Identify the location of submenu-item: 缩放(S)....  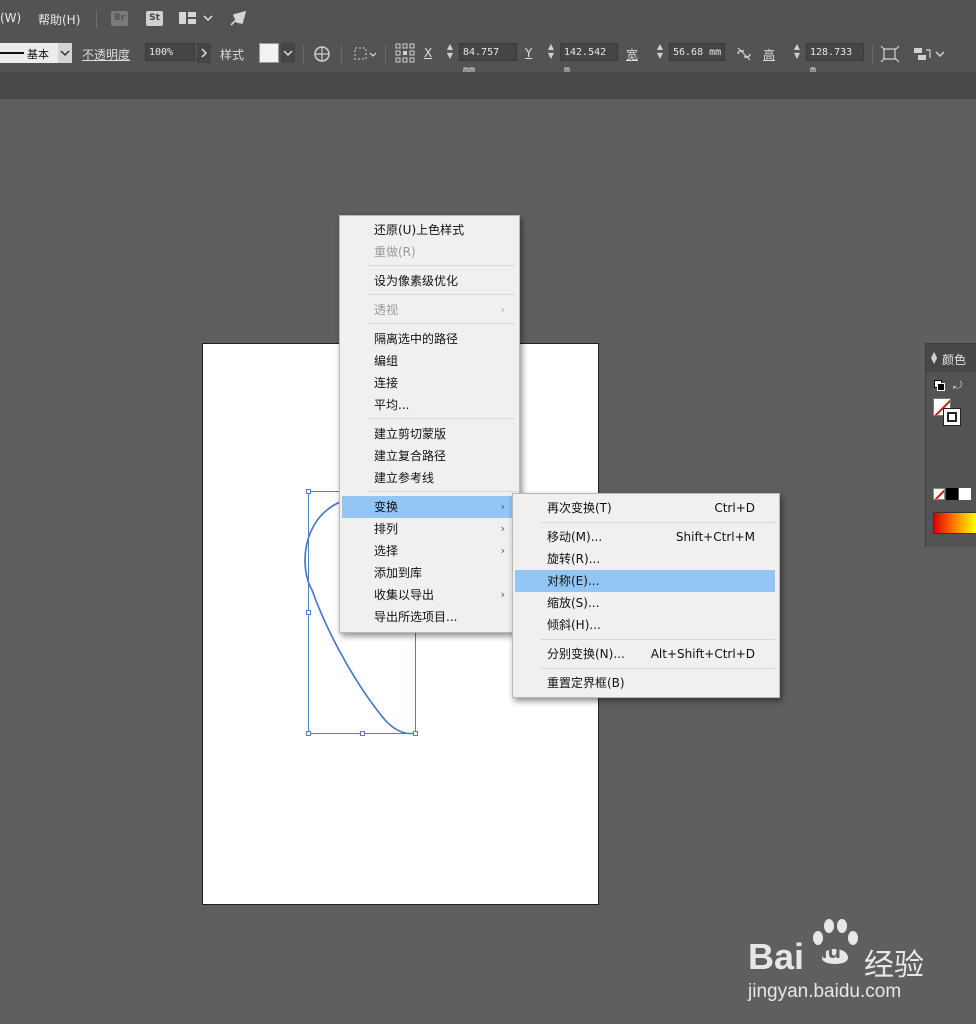
(645, 603).